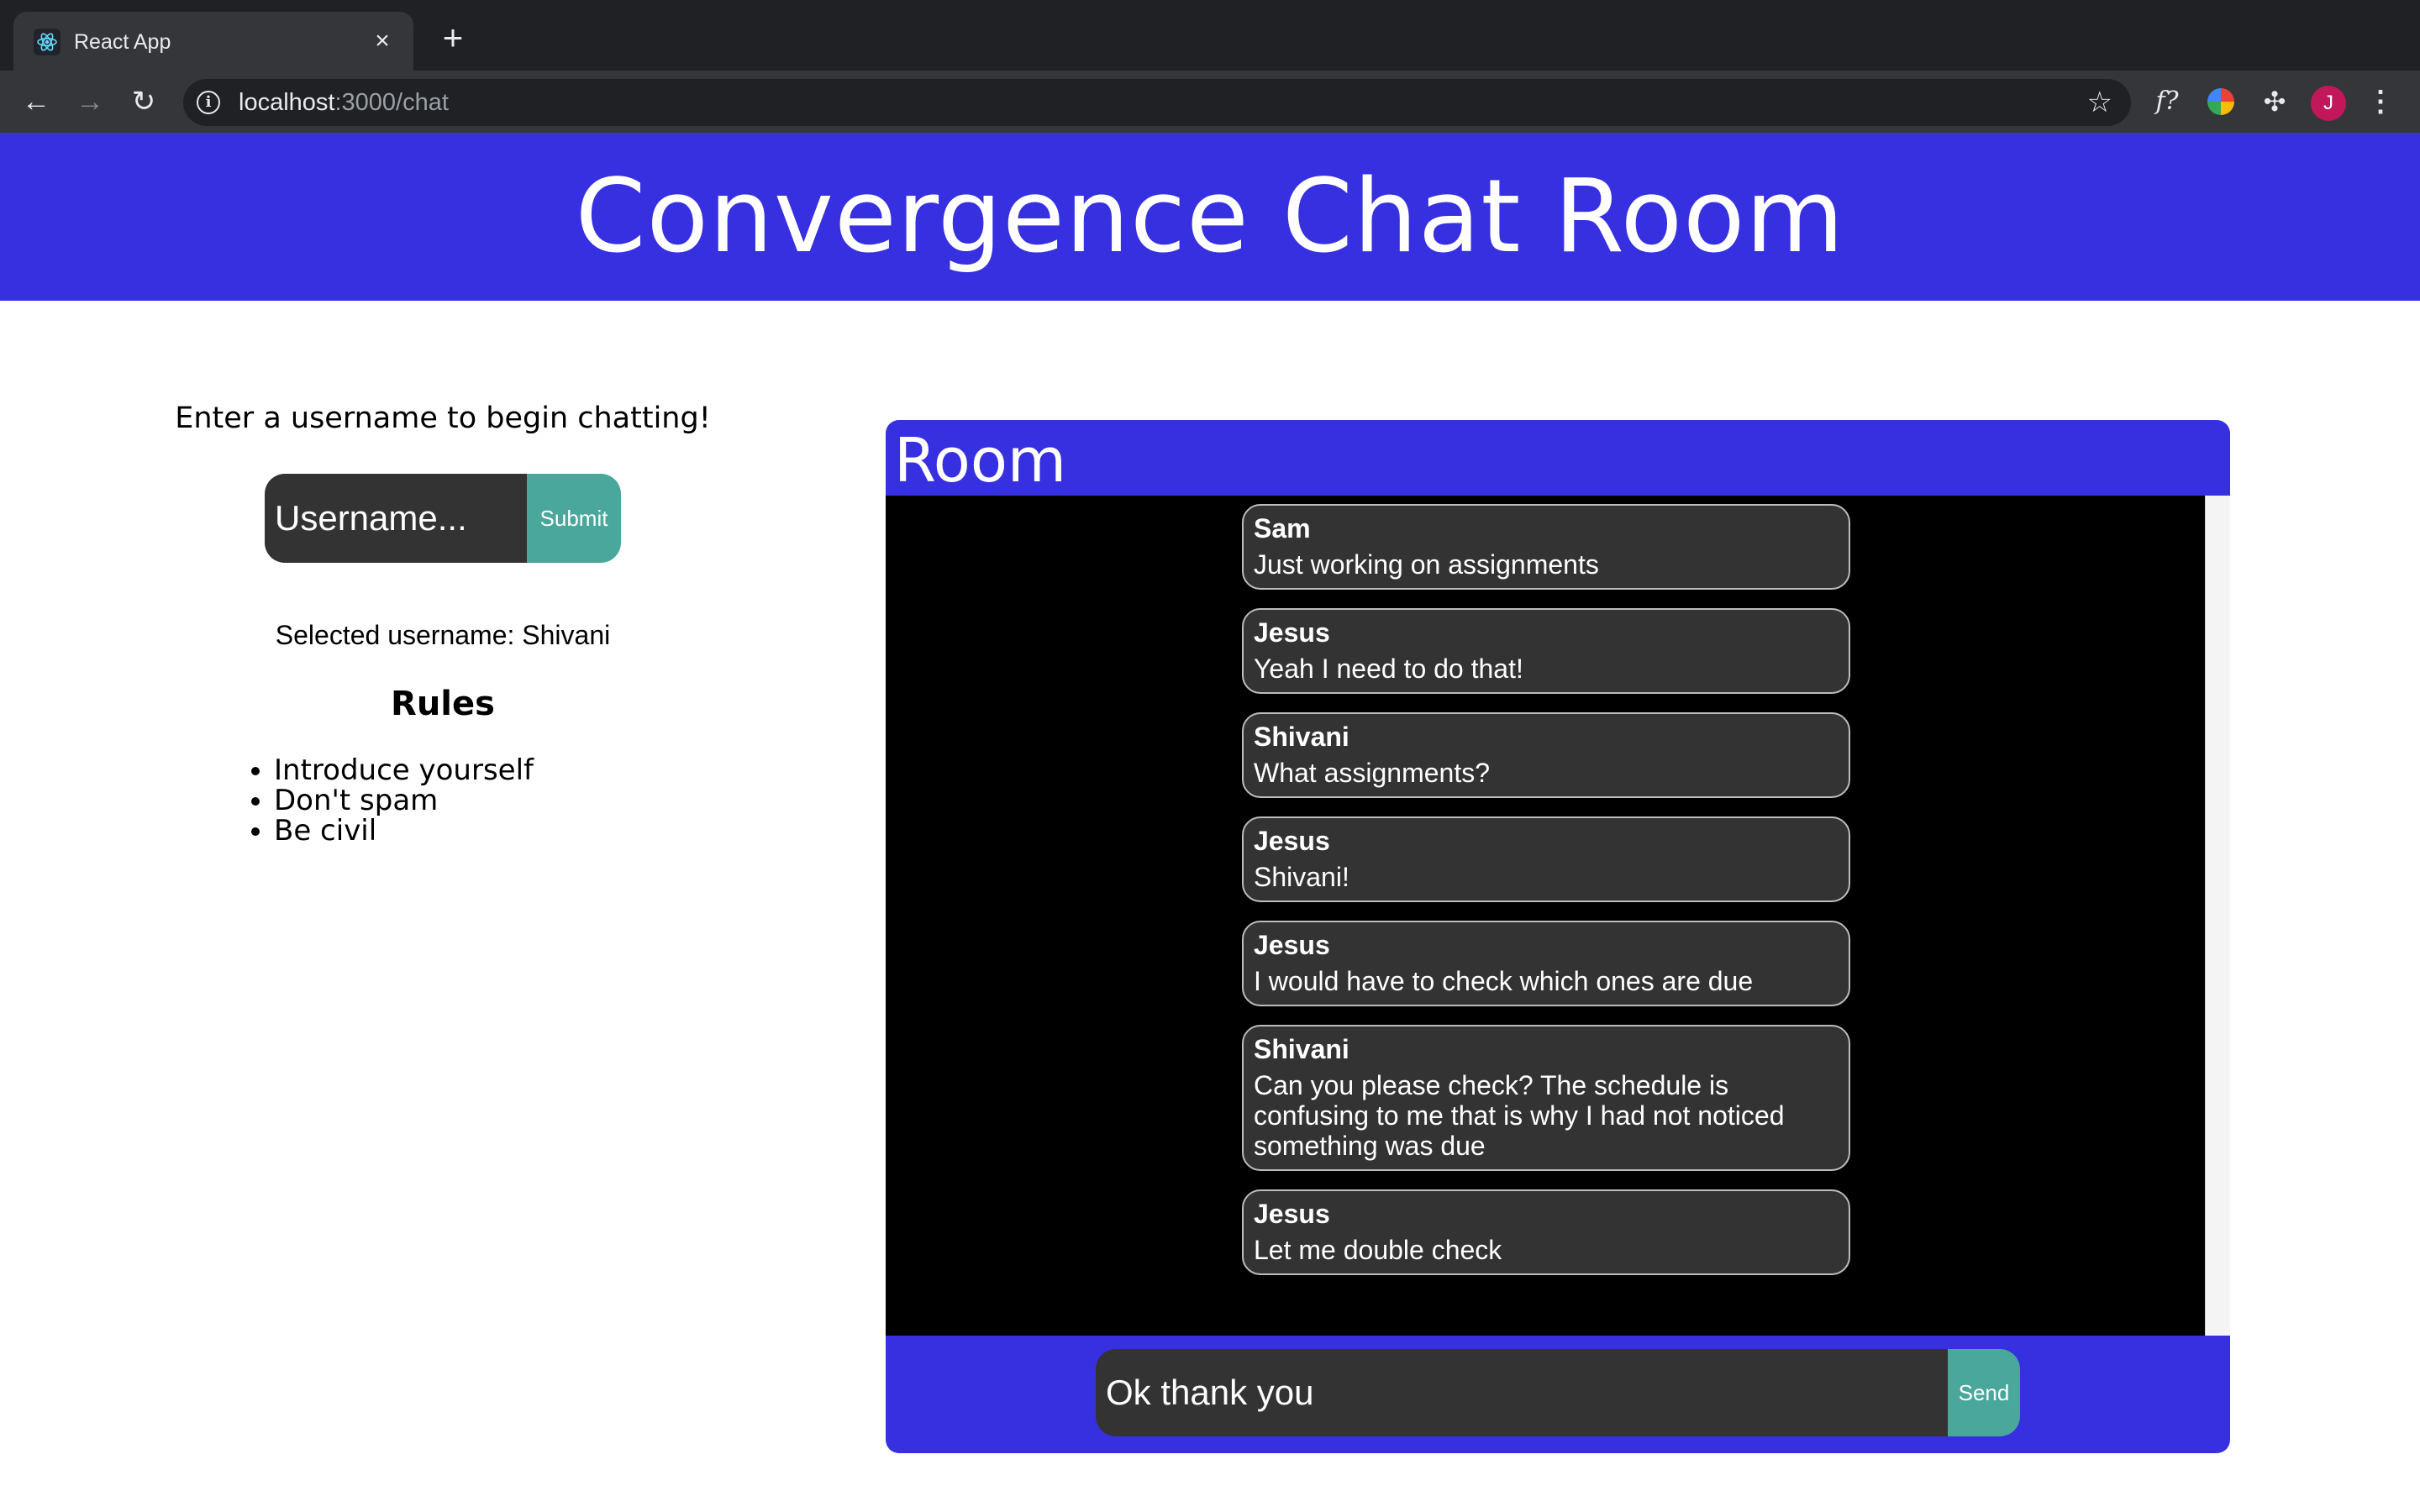 The image size is (2420, 1512). I want to click on rule-item: Don't spam, so click(529, 800).